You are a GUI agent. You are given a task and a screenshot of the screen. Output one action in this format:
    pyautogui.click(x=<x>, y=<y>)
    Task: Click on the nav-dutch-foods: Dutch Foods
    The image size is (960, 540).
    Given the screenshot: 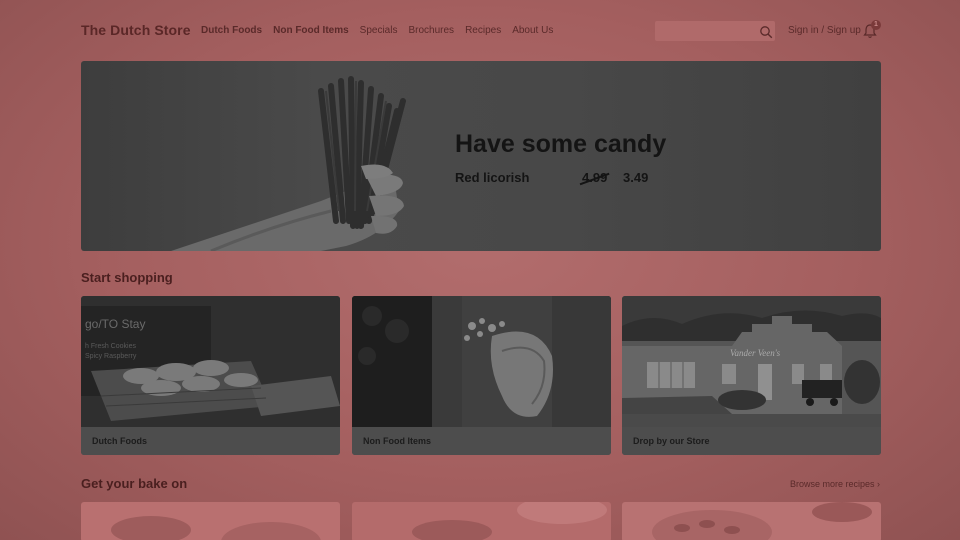 What is the action you would take?
    pyautogui.click(x=231, y=30)
    